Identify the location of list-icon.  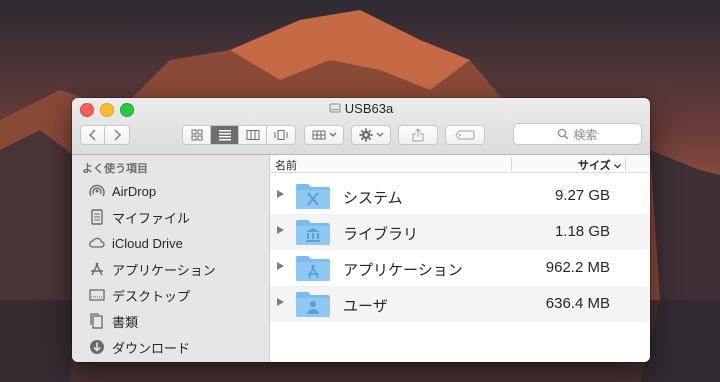
(224, 135).